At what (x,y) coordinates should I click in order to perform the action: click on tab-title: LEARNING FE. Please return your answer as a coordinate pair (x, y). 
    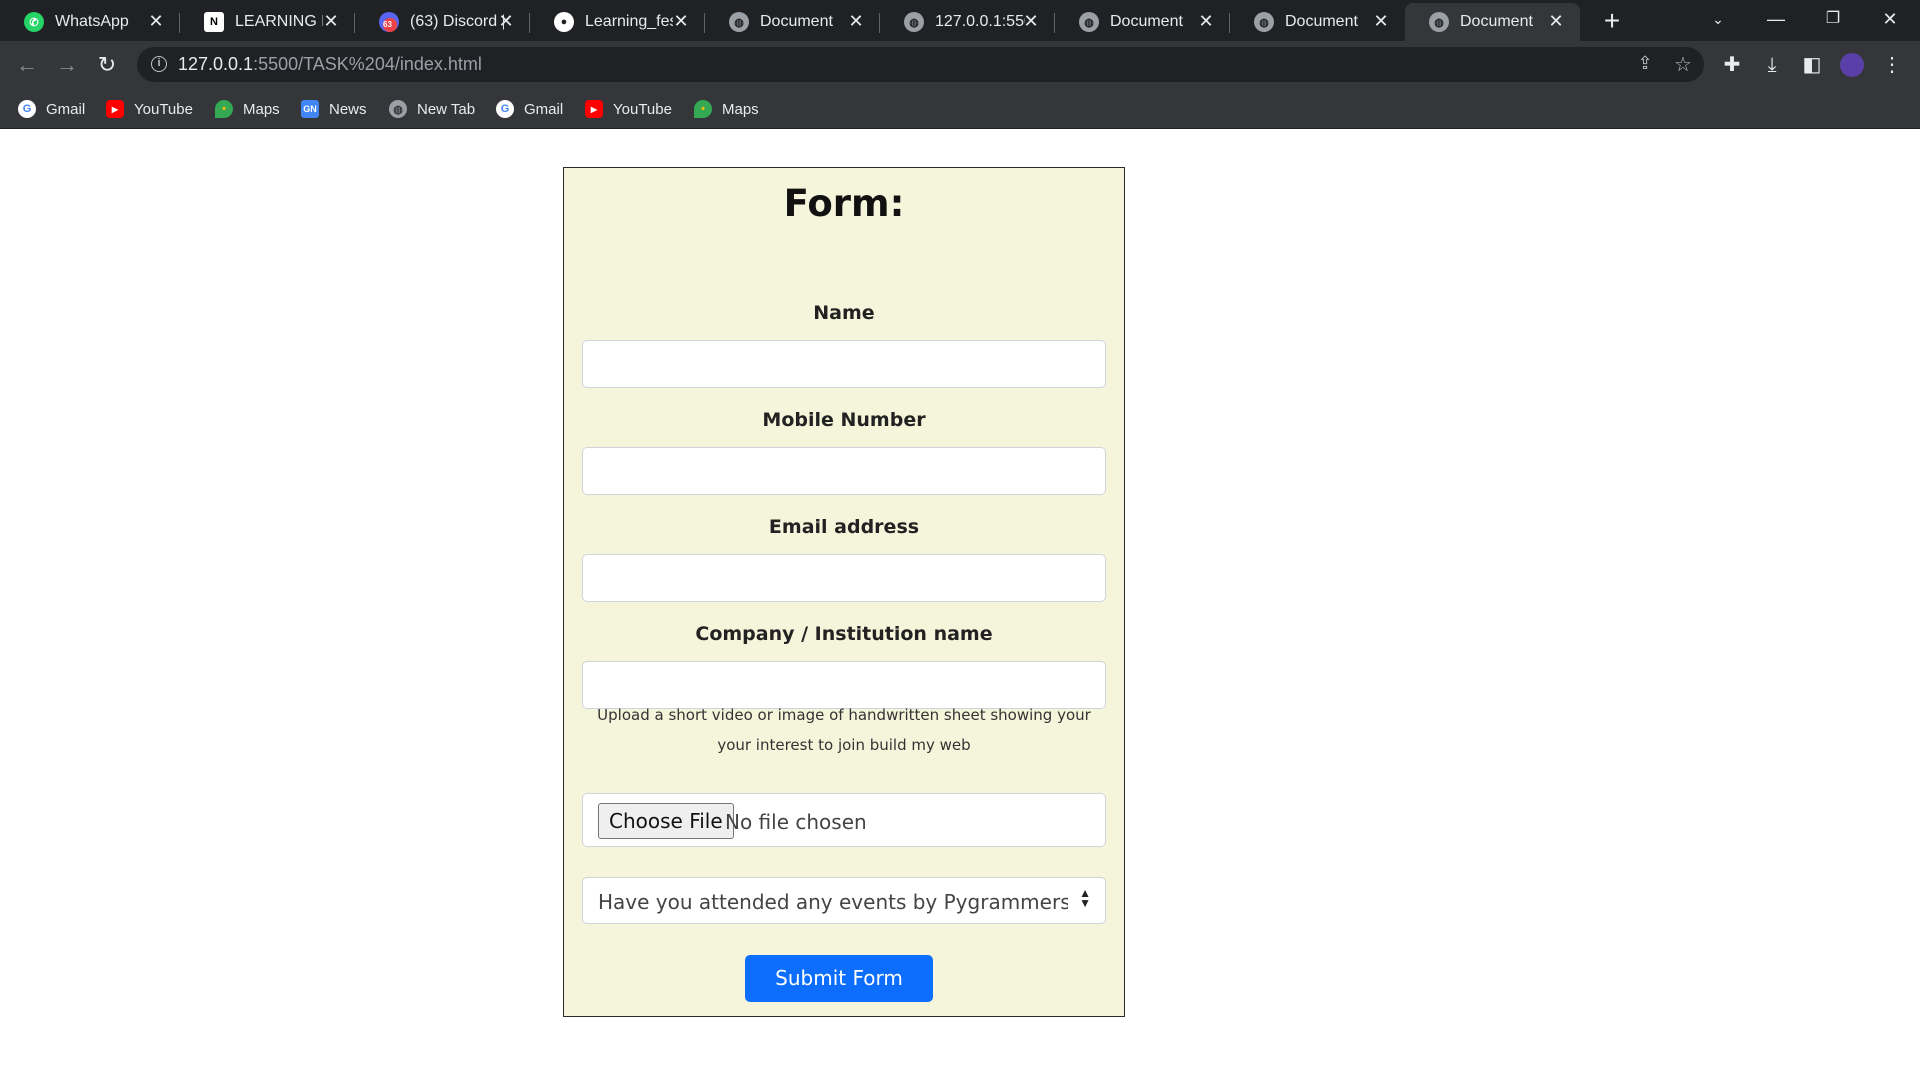
    Looking at the image, I should click on (279, 21).